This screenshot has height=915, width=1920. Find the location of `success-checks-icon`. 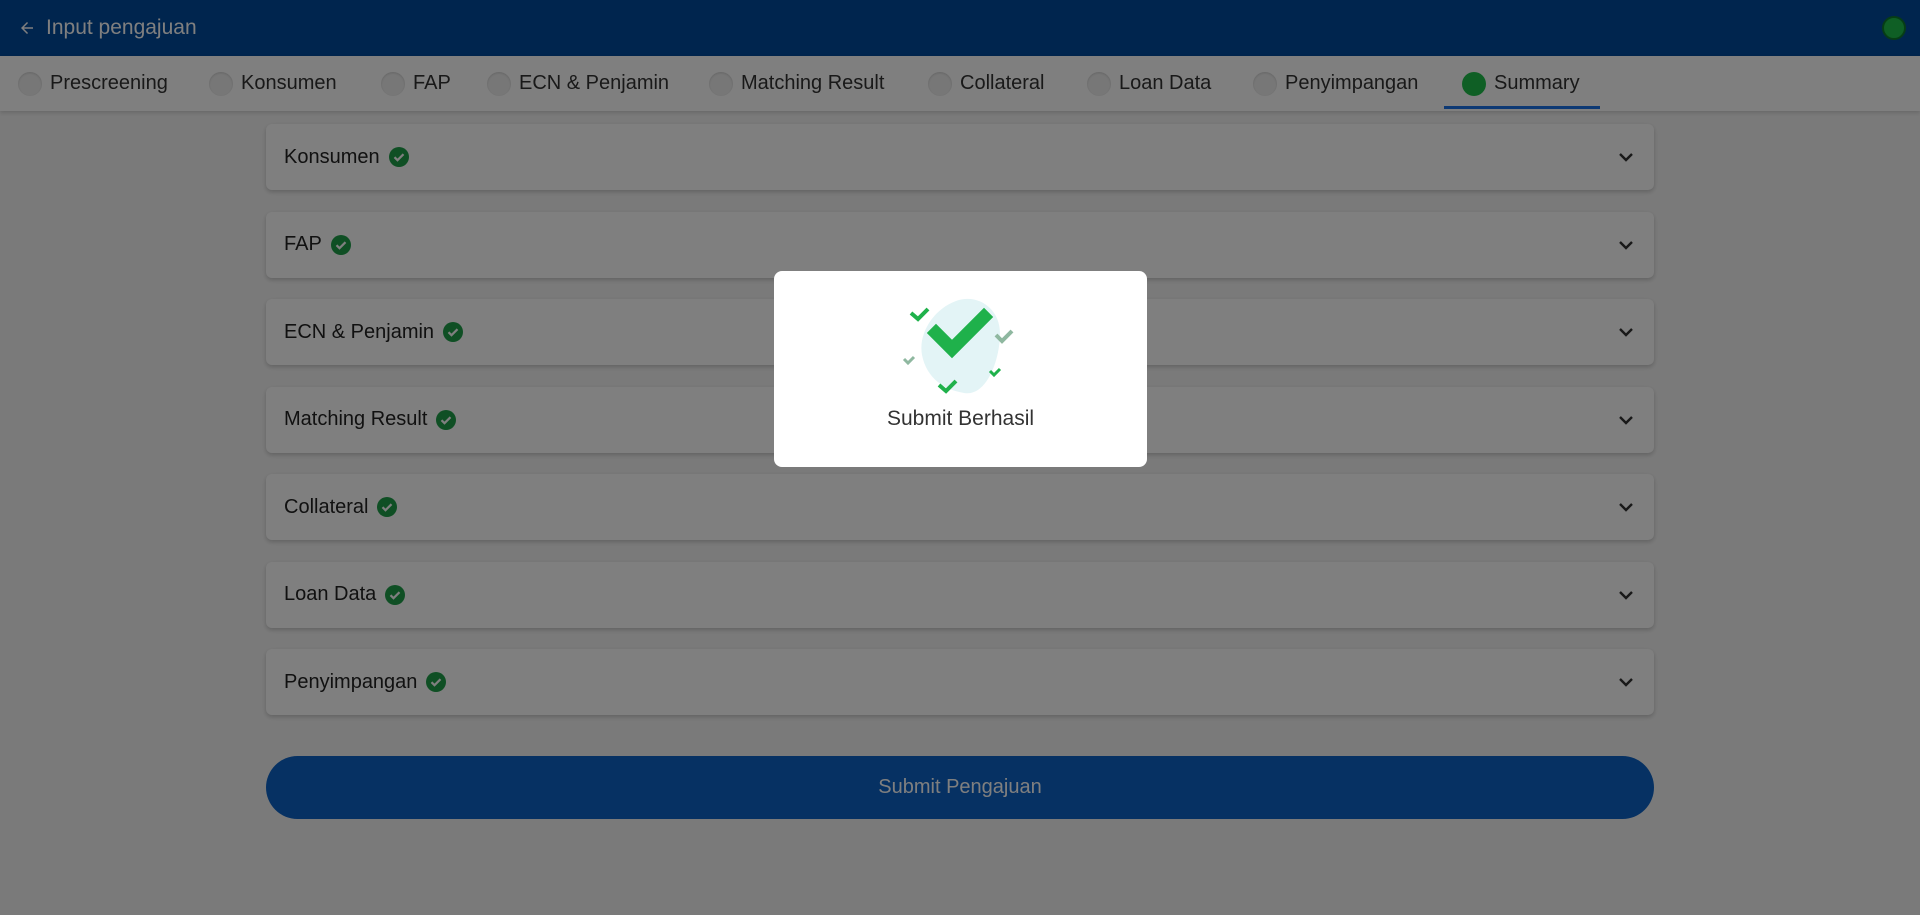

success-checks-icon is located at coordinates (957, 346).